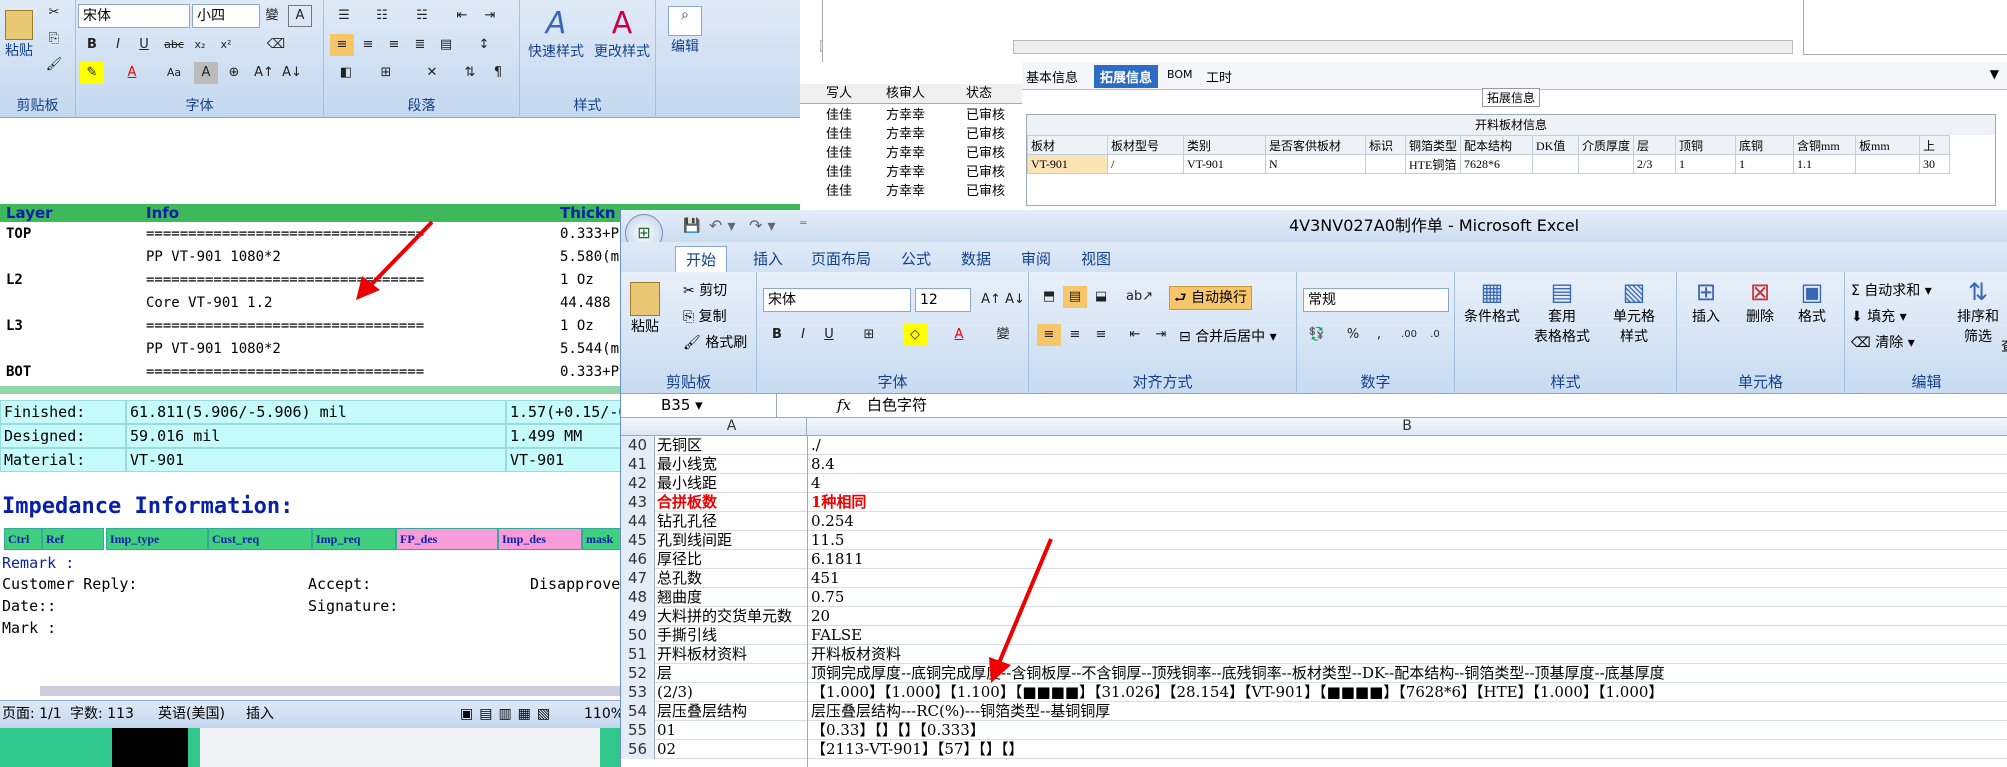  What do you see at coordinates (1135, 335) in the screenshot?
I see `xl-decrease-indent-icon: ⇤` at bounding box center [1135, 335].